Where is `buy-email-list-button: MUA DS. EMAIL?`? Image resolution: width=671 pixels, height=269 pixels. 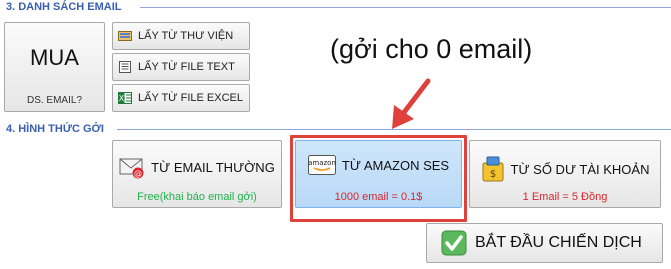 buy-email-list-button: MUA DS. EMAIL? is located at coordinates (54, 67).